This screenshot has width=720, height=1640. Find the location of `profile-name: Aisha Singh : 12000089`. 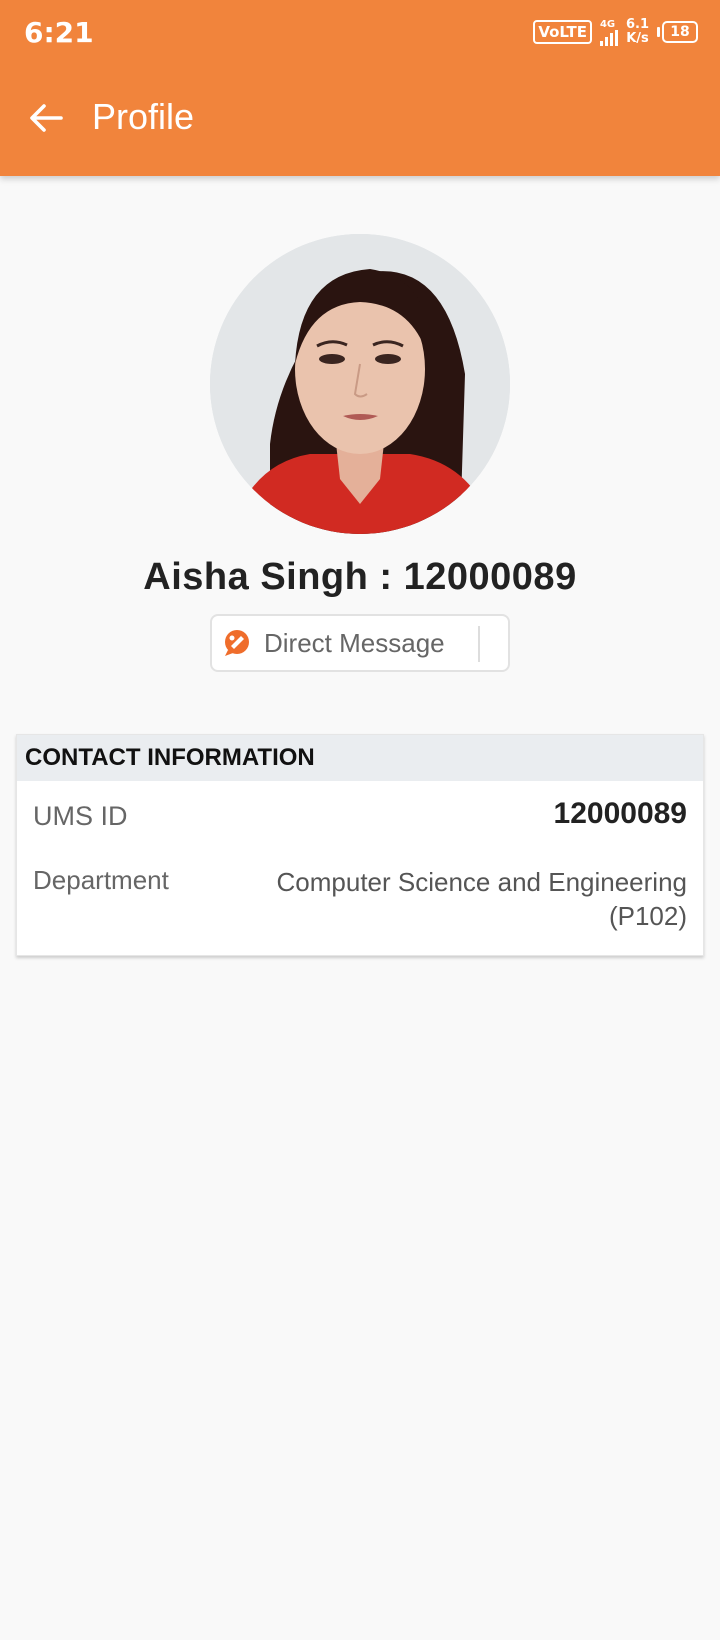

profile-name: Aisha Singh : 12000089 is located at coordinates (360, 577).